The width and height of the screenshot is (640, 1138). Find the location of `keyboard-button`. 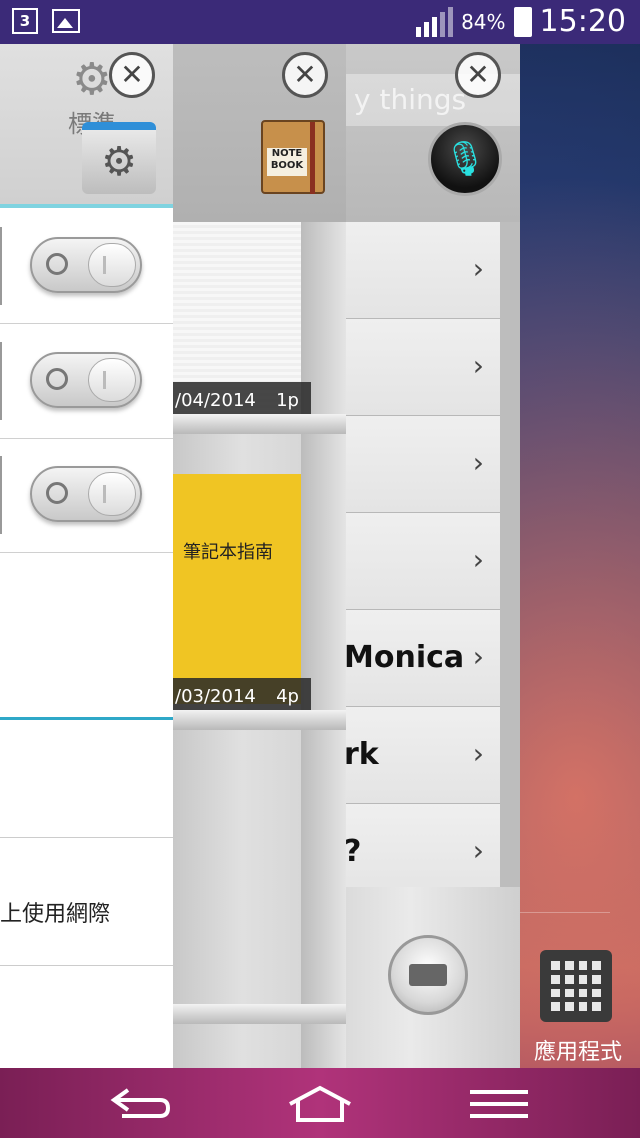

keyboard-button is located at coordinates (428, 975).